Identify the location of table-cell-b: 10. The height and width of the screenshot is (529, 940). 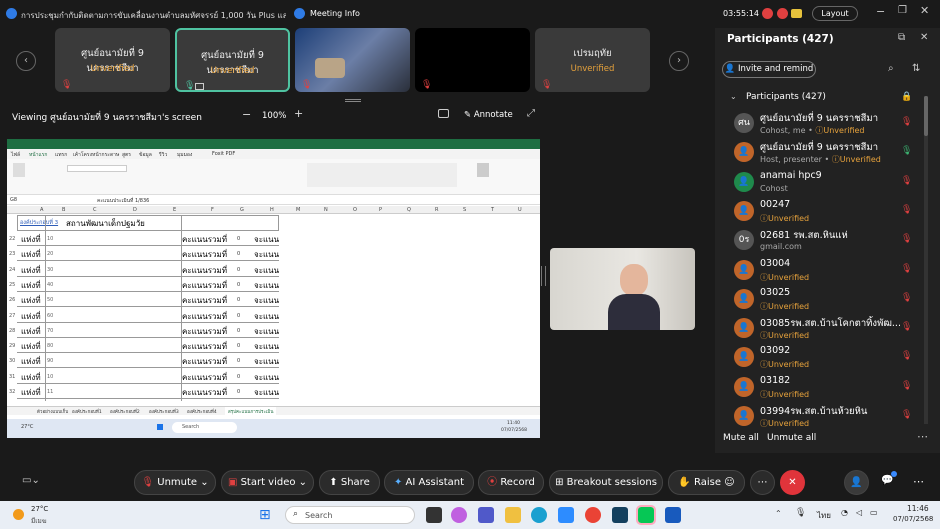
(50, 239).